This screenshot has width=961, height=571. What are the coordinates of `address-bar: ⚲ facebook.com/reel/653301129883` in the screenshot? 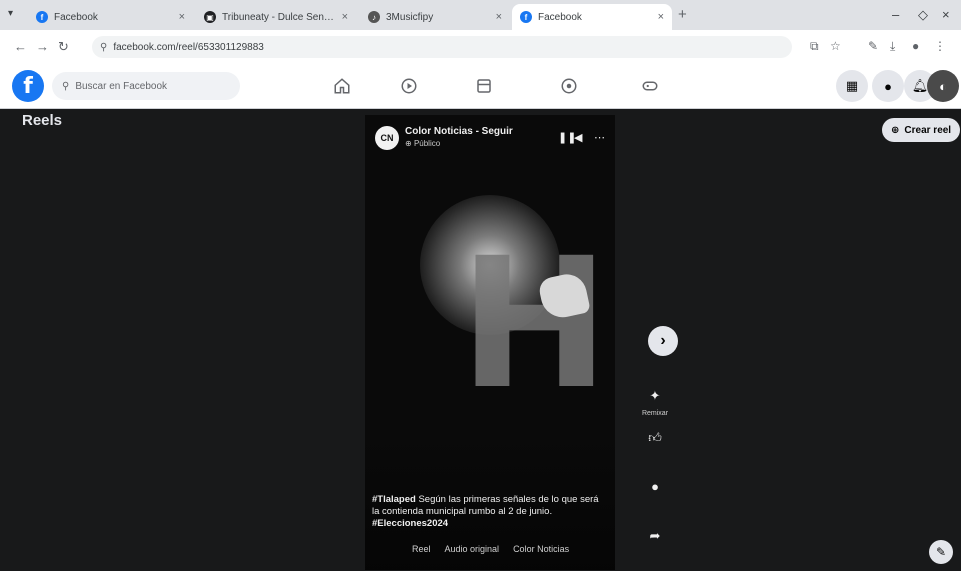 It's located at (442, 47).